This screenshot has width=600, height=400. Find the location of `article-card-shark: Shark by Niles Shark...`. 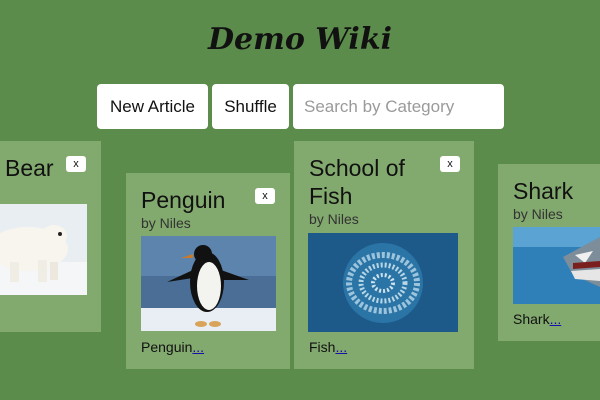

article-card-shark: Shark by Niles Shark... is located at coordinates (549, 252).